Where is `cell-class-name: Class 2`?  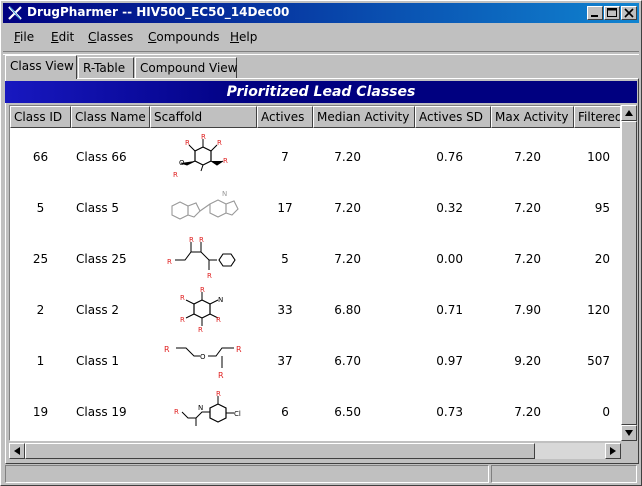 cell-class-name: Class 2 is located at coordinates (98, 310).